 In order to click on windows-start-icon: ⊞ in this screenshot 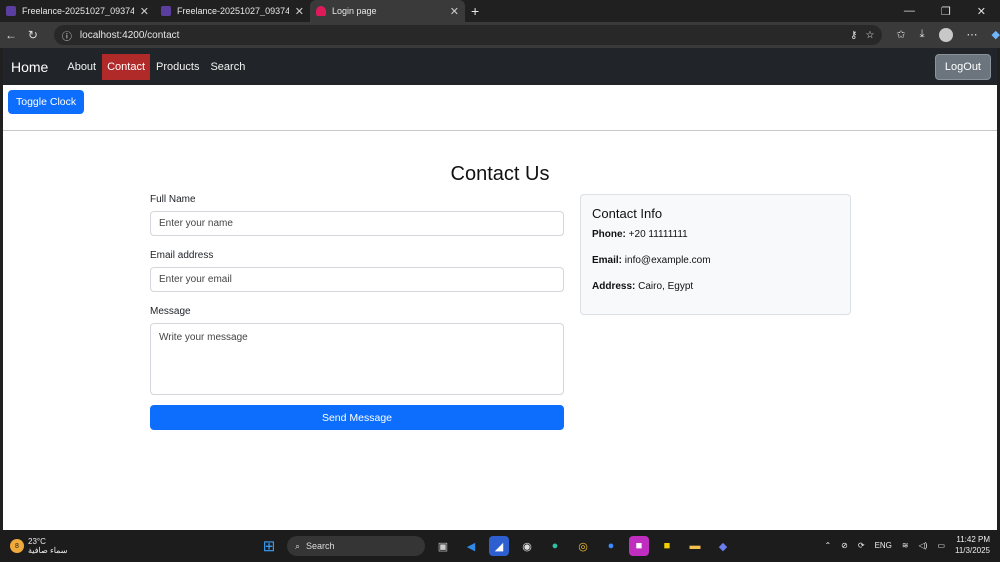, I will do `click(269, 546)`.